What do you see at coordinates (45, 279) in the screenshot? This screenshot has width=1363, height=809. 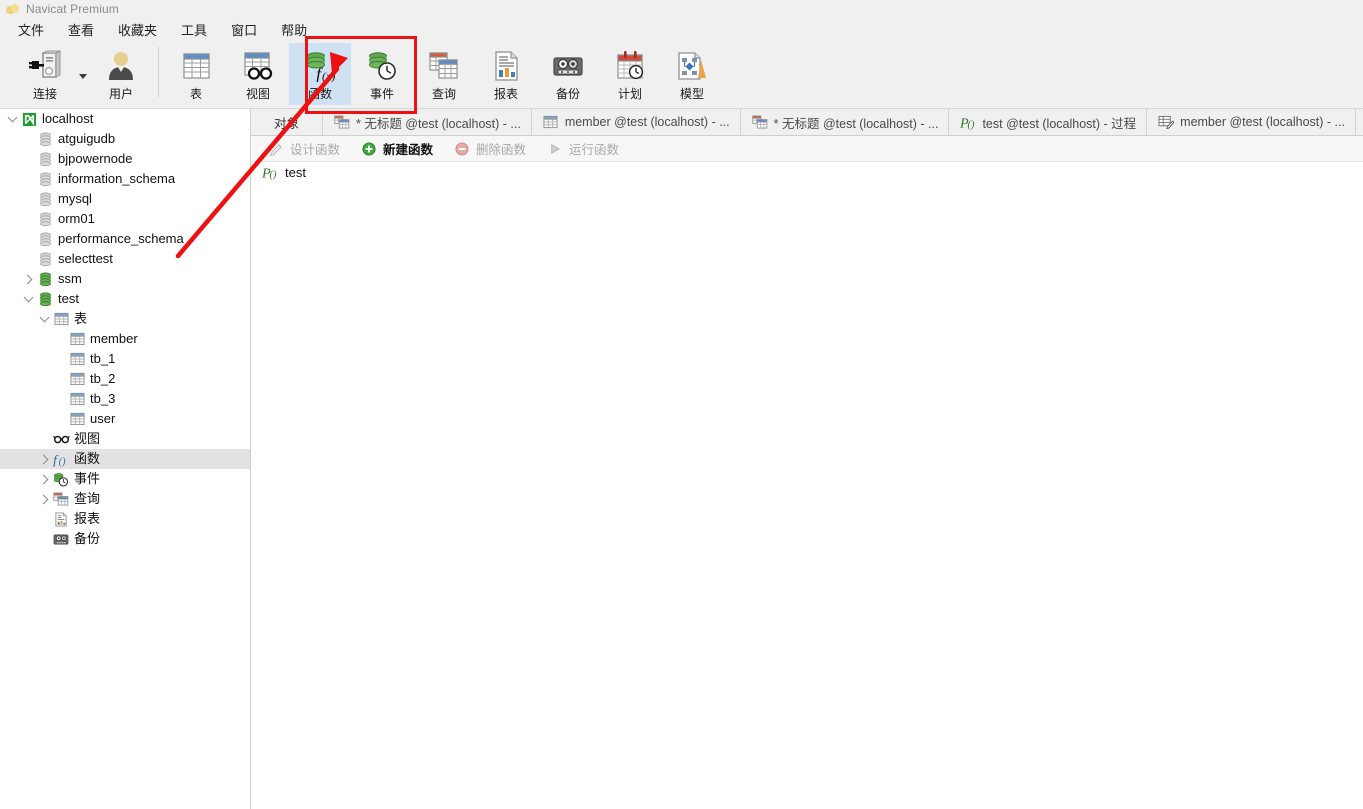 I see `database-green-icon` at bounding box center [45, 279].